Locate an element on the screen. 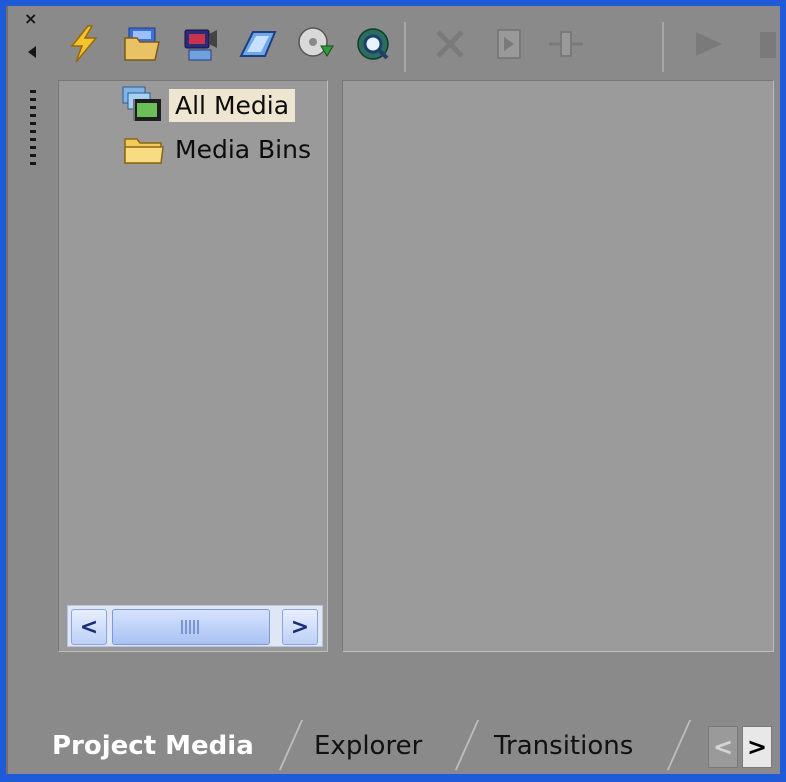 The height and width of the screenshot is (782, 786). stop-icon is located at coordinates (766, 44).